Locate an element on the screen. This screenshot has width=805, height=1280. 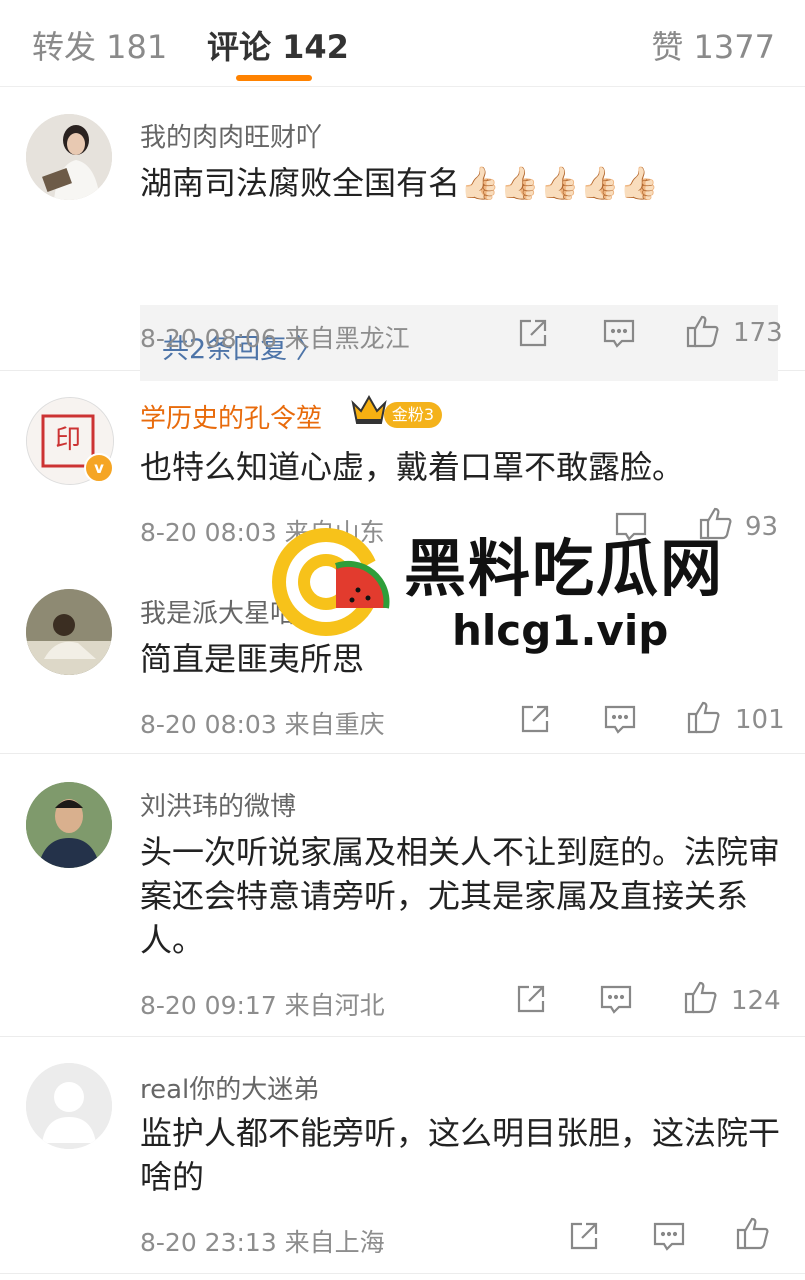
active-tab-indicator is located at coordinates (274, 78).